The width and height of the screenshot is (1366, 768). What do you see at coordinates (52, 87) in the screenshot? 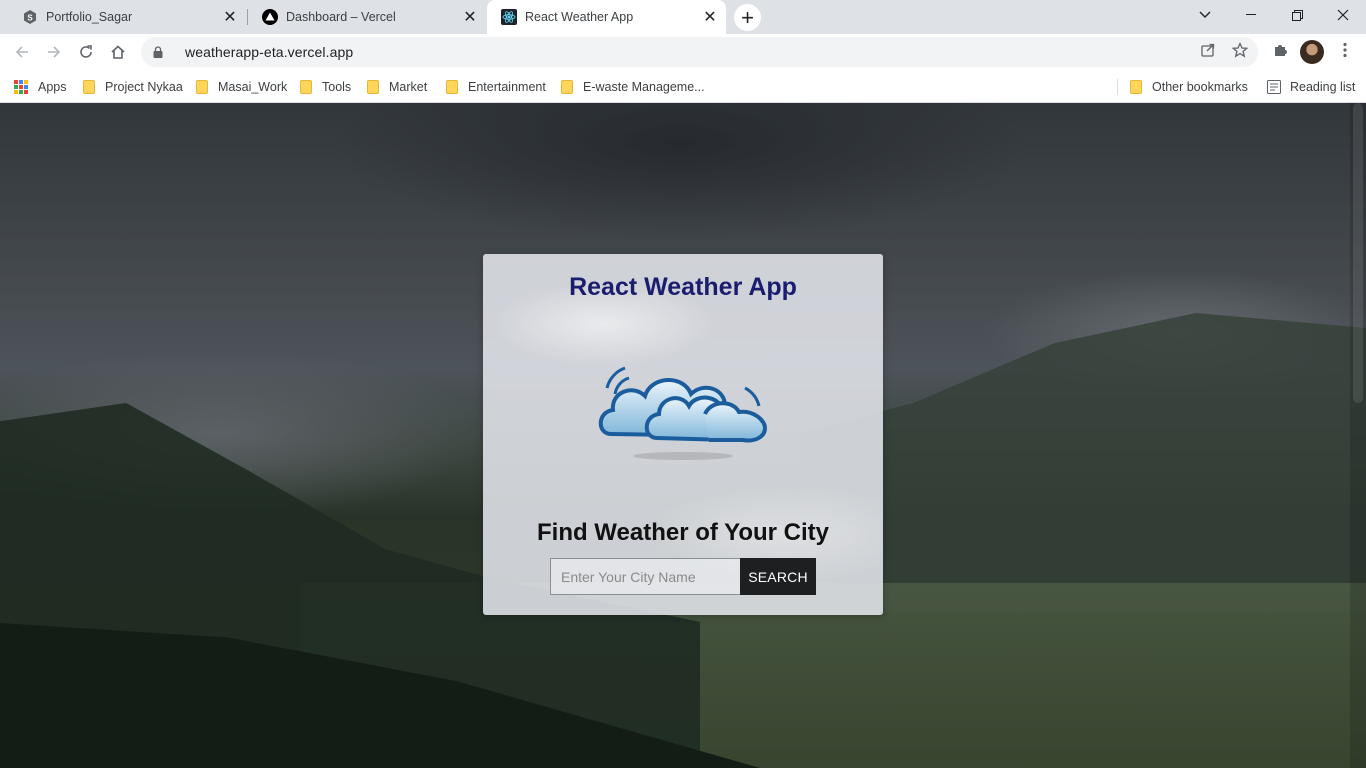
I see `bookmark-label: Apps` at bounding box center [52, 87].